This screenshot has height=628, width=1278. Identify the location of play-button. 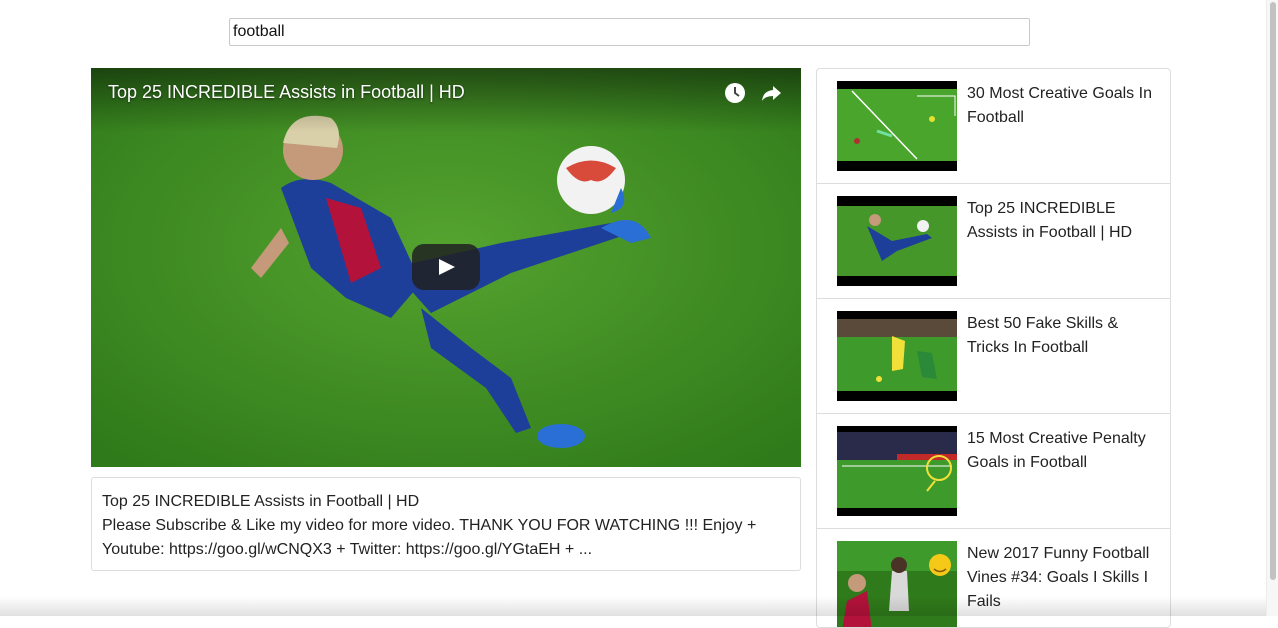
(446, 267).